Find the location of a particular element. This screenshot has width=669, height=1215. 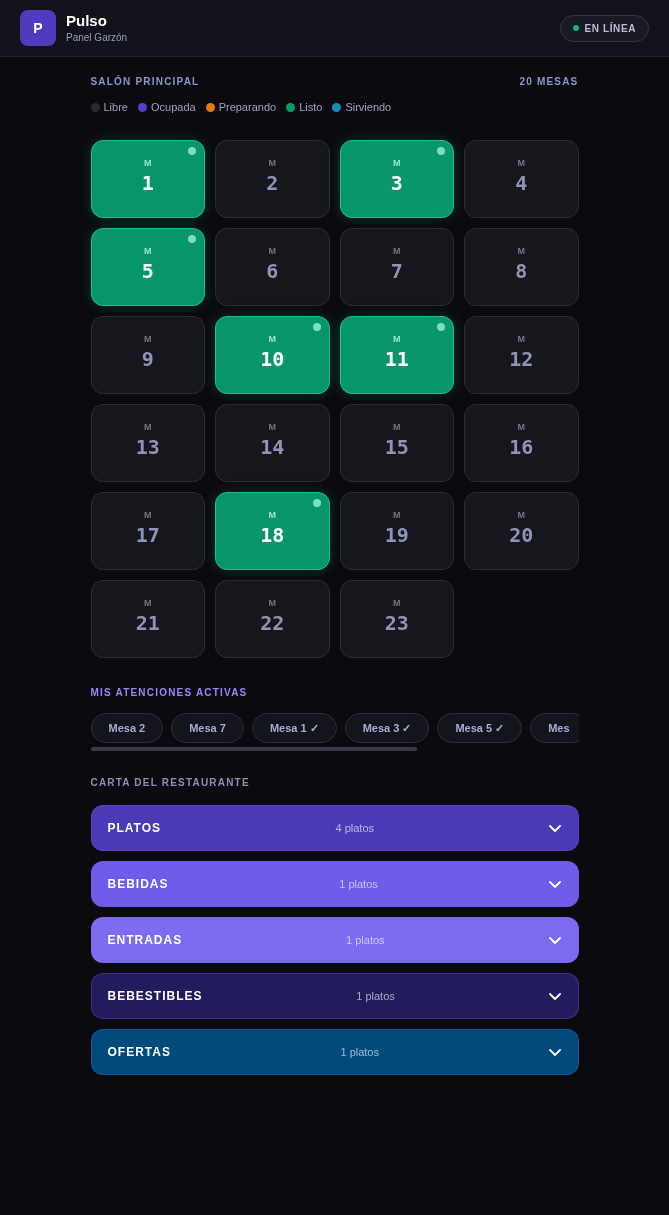

table-tile: M 11 is located at coordinates (396, 355).